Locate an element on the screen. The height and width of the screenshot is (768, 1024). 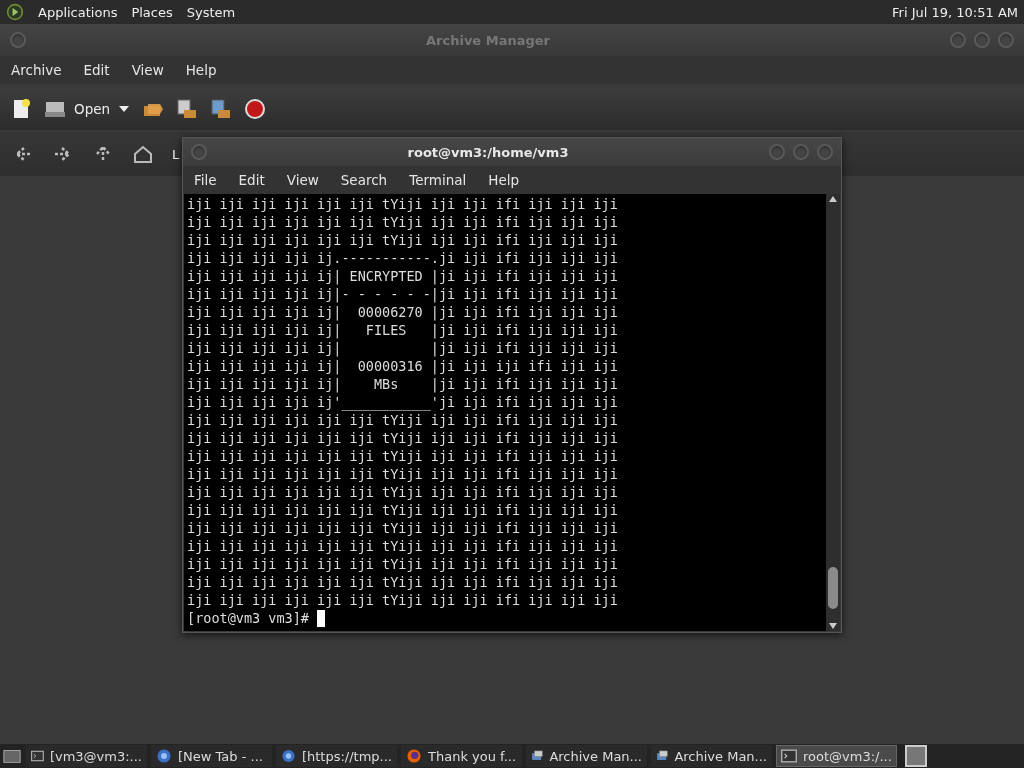
text-cursor is located at coordinates (320, 618).